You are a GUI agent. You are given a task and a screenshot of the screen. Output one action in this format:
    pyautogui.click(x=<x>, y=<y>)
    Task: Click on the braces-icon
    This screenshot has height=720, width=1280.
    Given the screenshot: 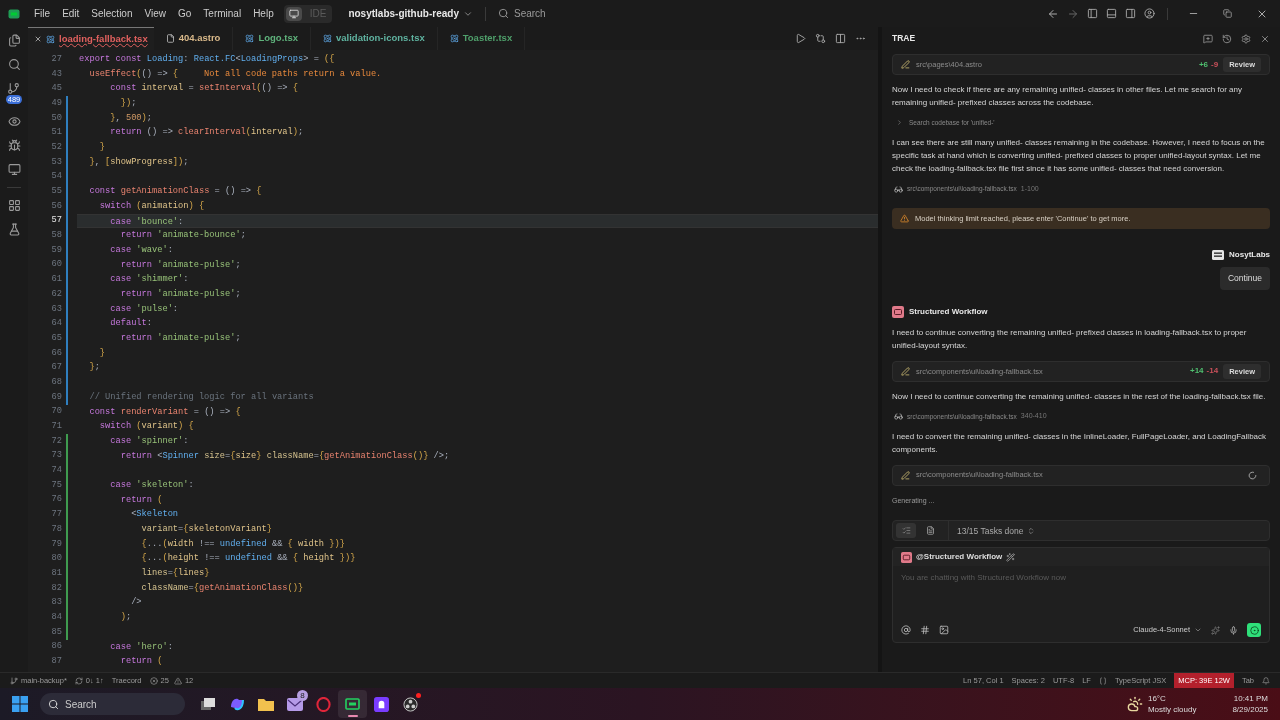 What is the action you would take?
    pyautogui.click(x=1102, y=680)
    